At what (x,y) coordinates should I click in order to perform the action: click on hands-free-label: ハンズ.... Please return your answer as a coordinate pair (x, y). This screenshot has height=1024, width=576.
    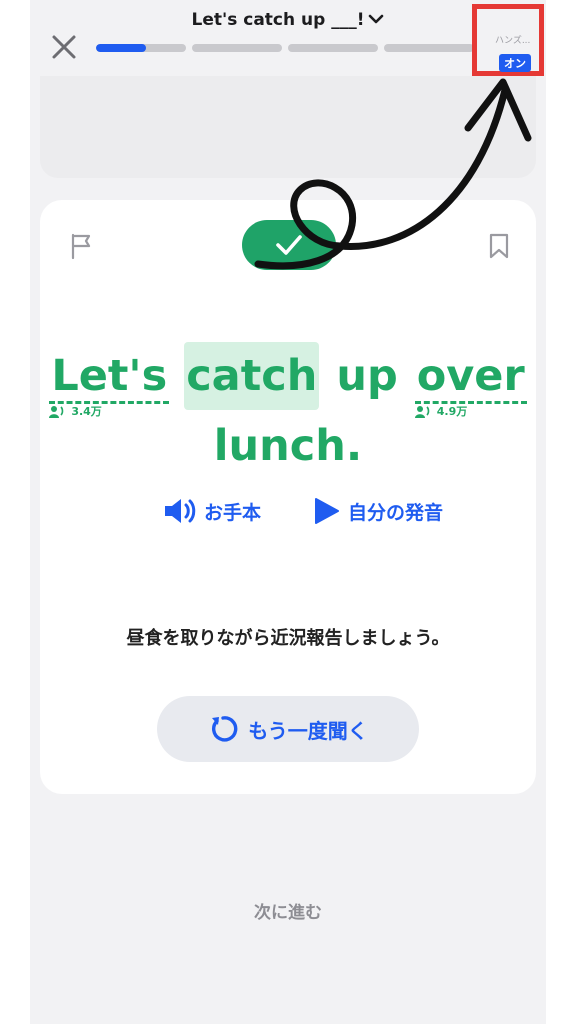
    Looking at the image, I should click on (513, 41).